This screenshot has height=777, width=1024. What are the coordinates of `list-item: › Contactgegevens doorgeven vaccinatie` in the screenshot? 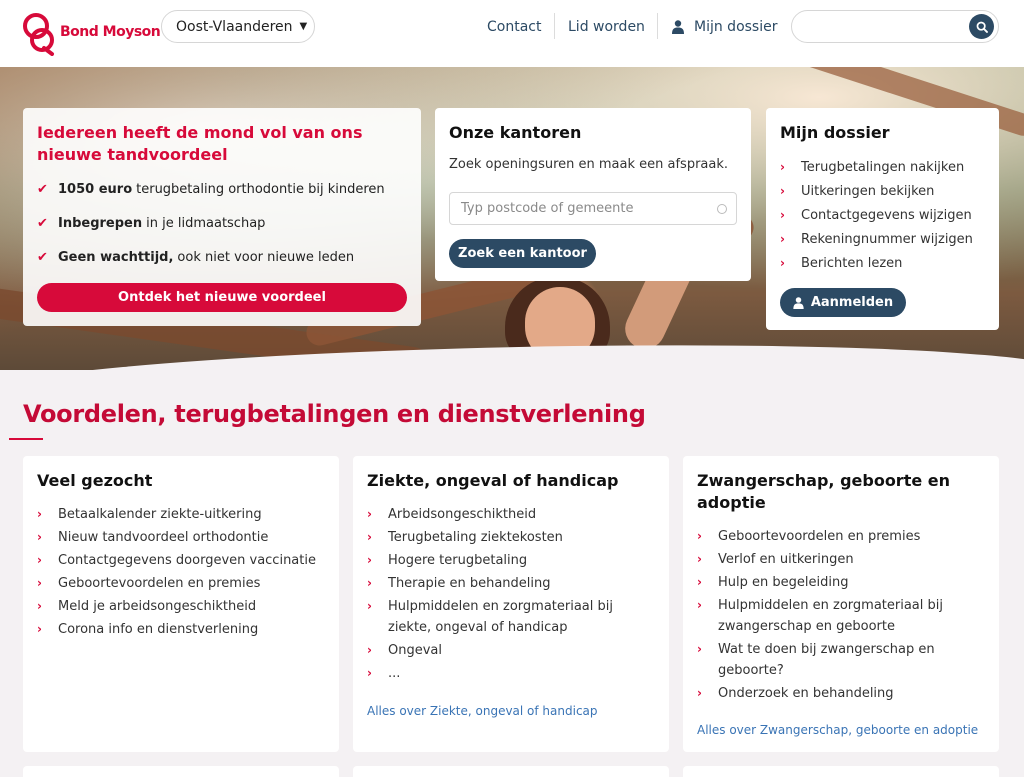 It's located at (181, 560).